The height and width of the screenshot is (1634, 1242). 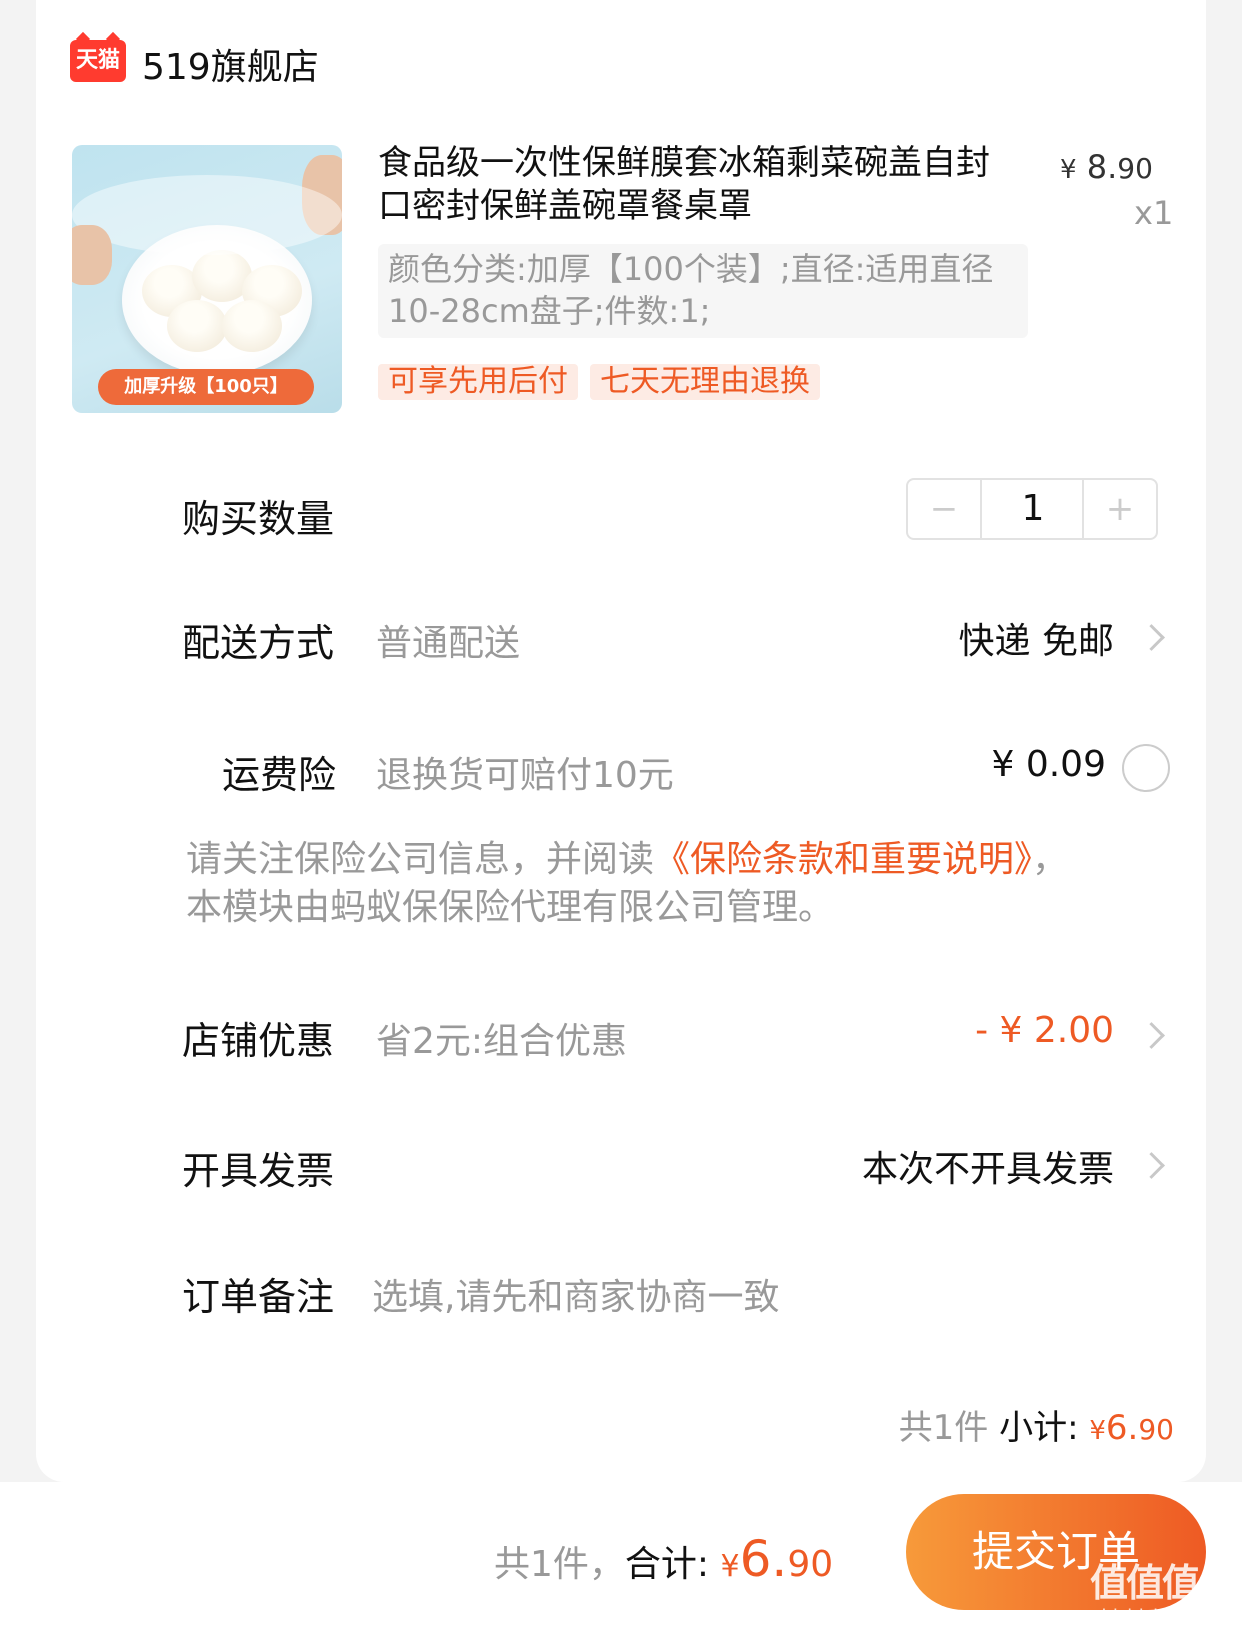 I want to click on subtotal-int: 6., so click(x=1122, y=1428).